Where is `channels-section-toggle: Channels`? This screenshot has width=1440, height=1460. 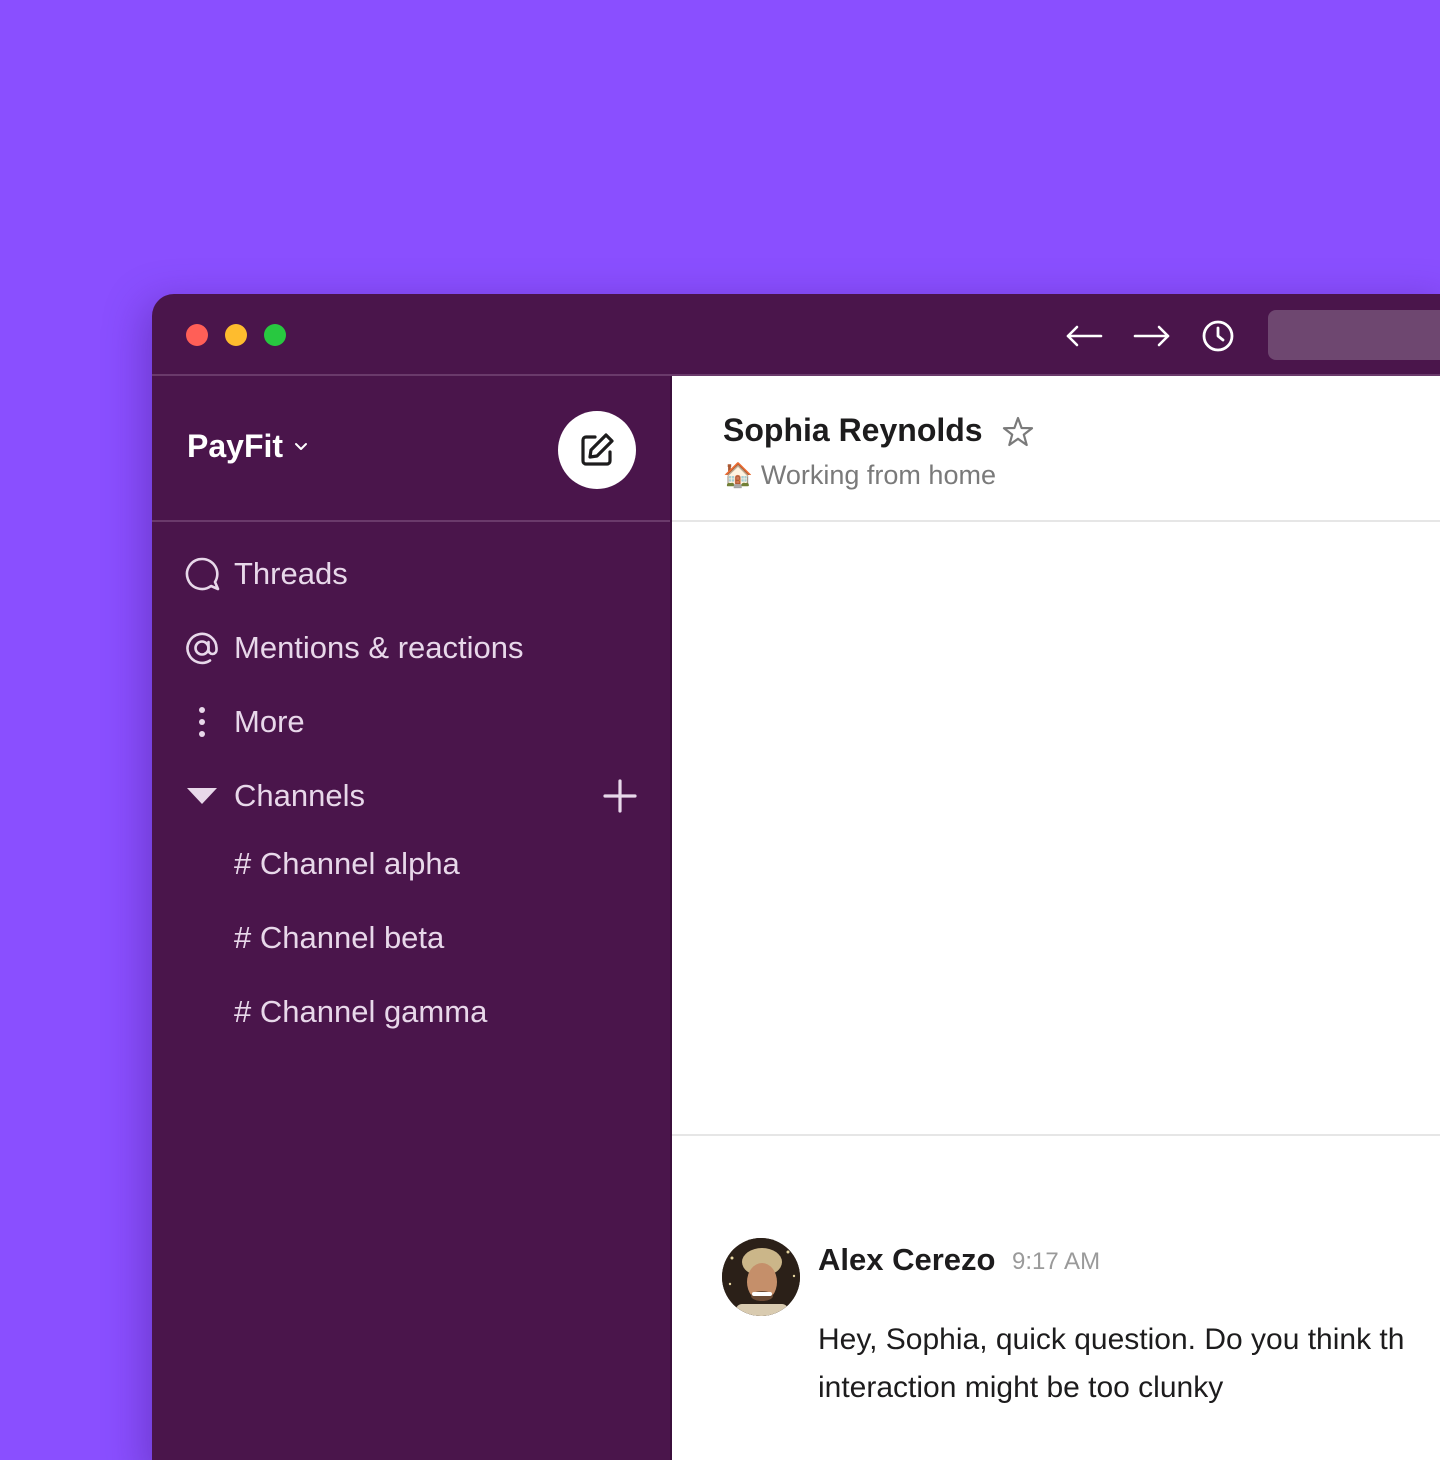 channels-section-toggle: Channels is located at coordinates (362, 796).